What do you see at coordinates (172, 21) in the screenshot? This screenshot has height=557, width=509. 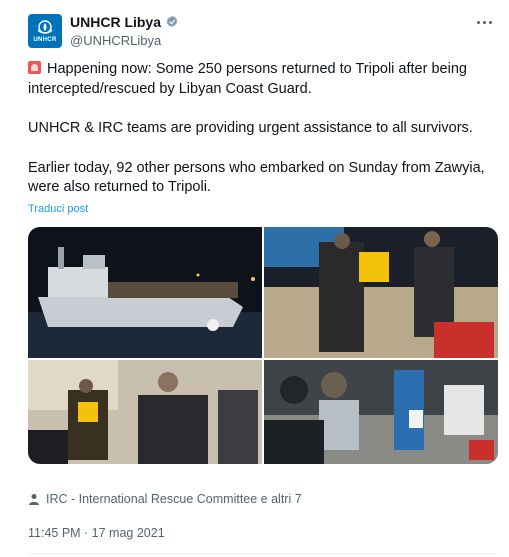 I see `verified-badge-icon` at bounding box center [172, 21].